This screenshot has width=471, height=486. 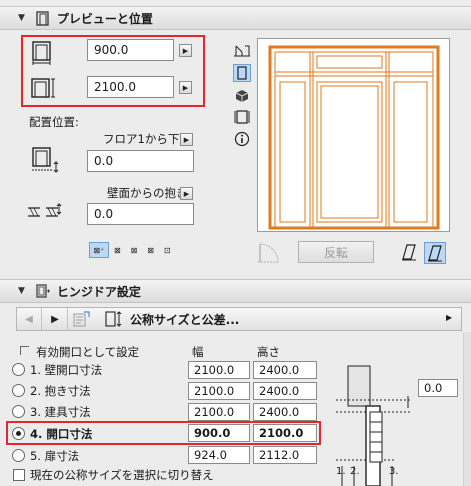 I want to click on door-settings-icon, so click(x=43, y=291).